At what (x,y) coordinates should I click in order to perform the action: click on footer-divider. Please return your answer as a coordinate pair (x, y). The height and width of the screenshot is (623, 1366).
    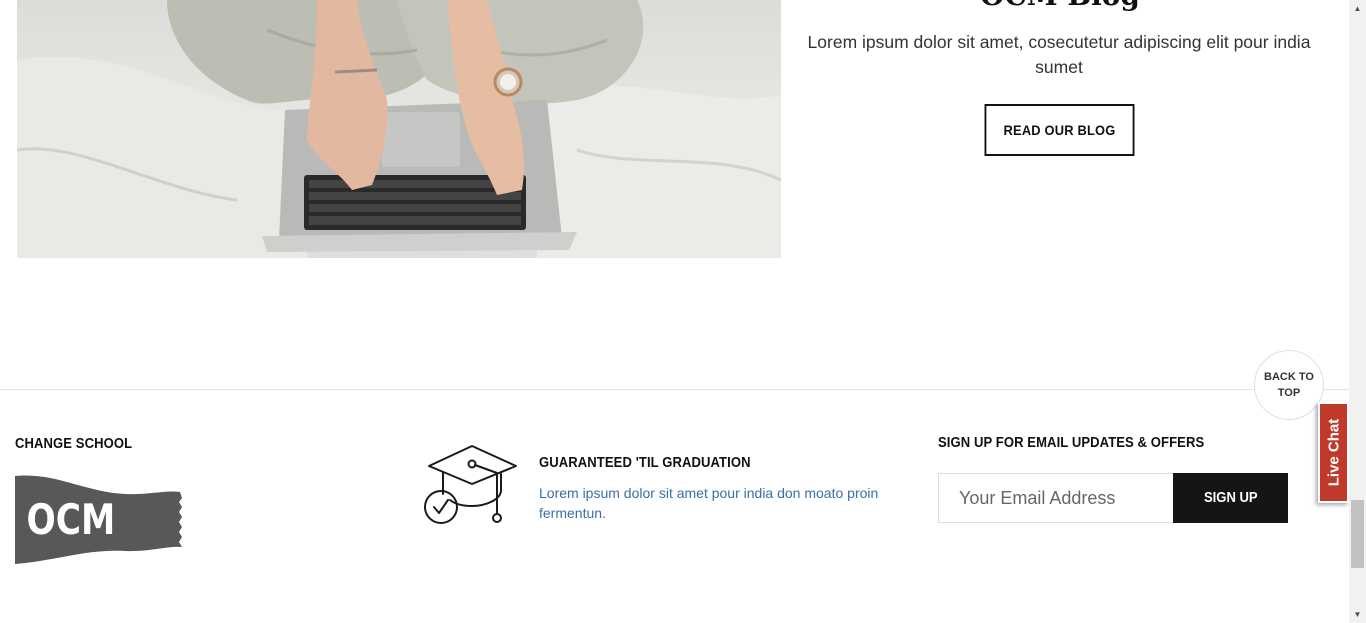
    Looking at the image, I should click on (674, 389).